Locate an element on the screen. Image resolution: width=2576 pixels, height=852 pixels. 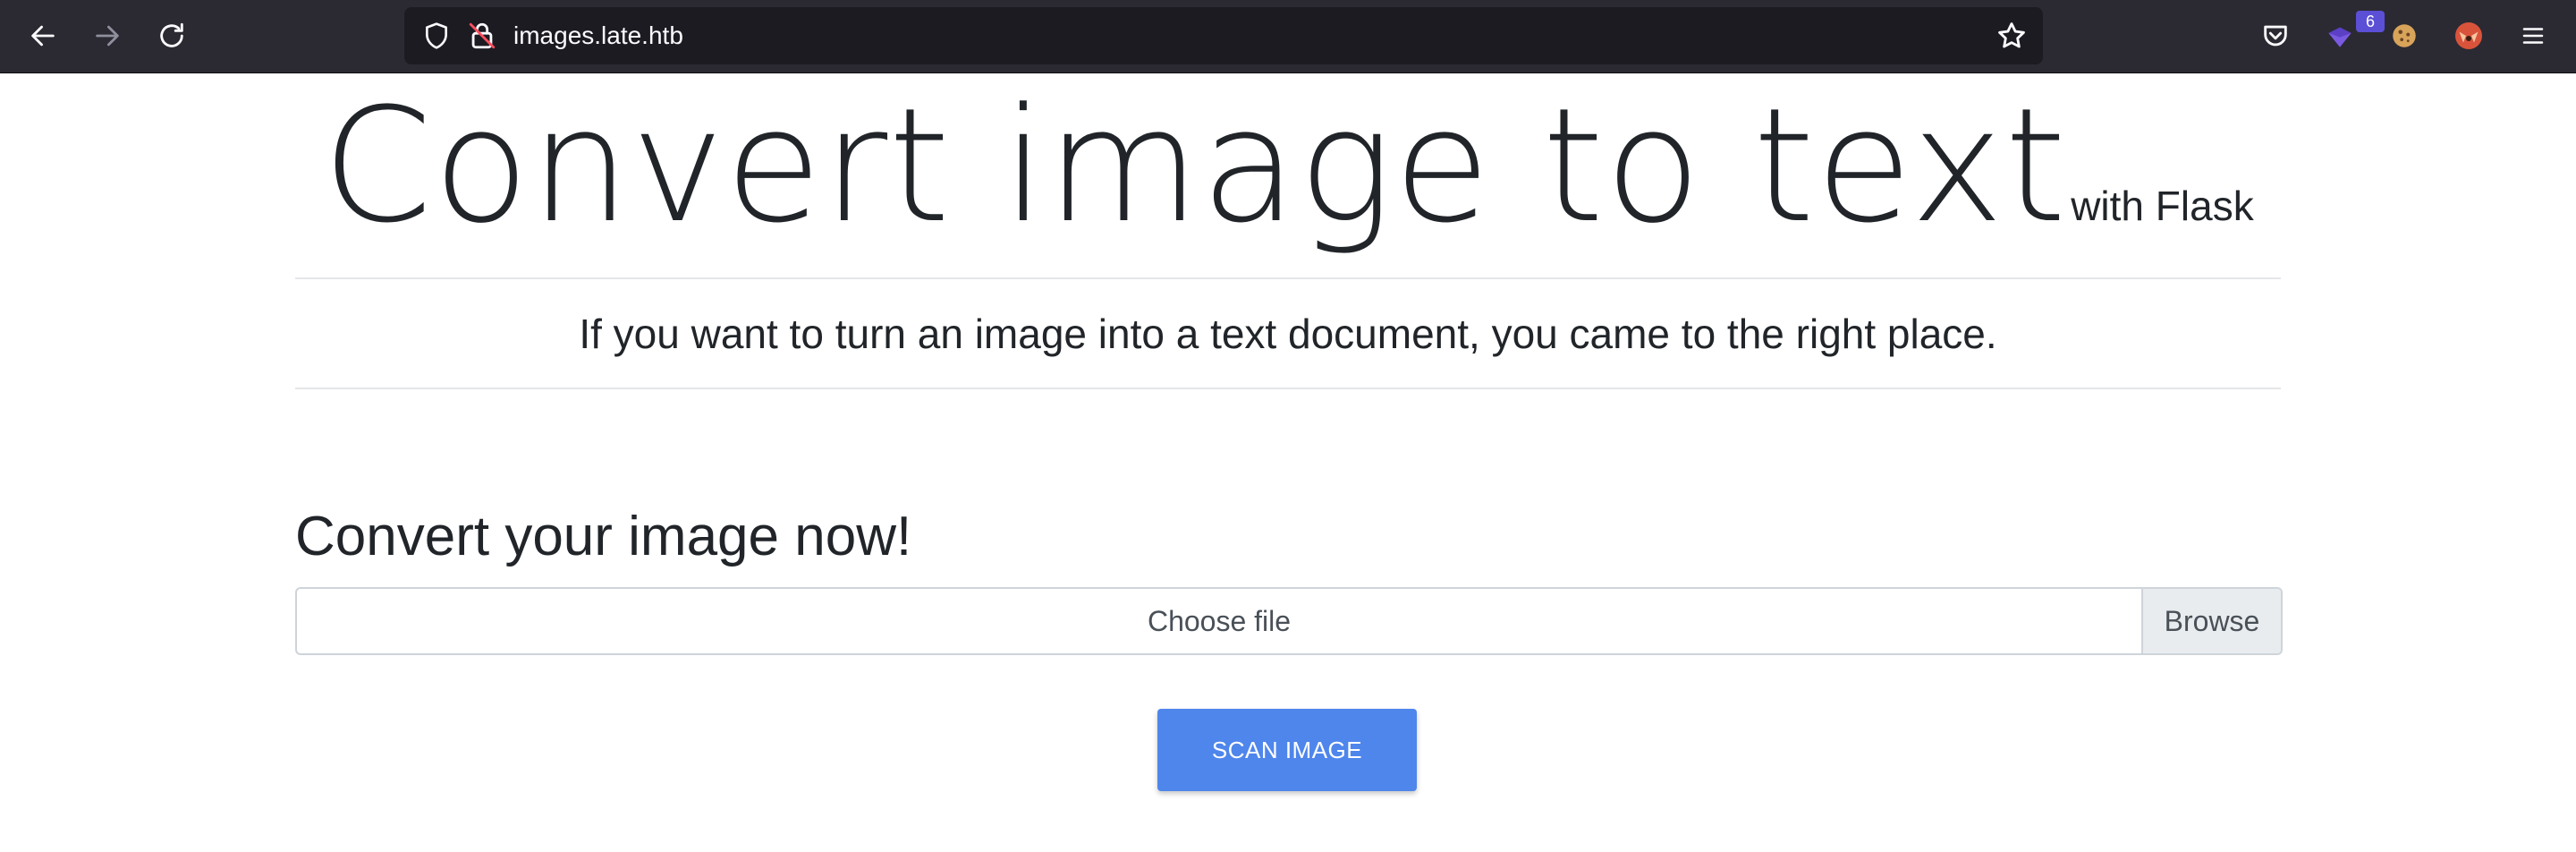
reload-button is located at coordinates (171, 35).